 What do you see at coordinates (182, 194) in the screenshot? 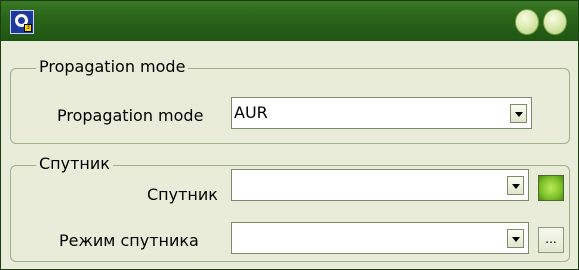
I see `satellite-label: Спутник` at bounding box center [182, 194].